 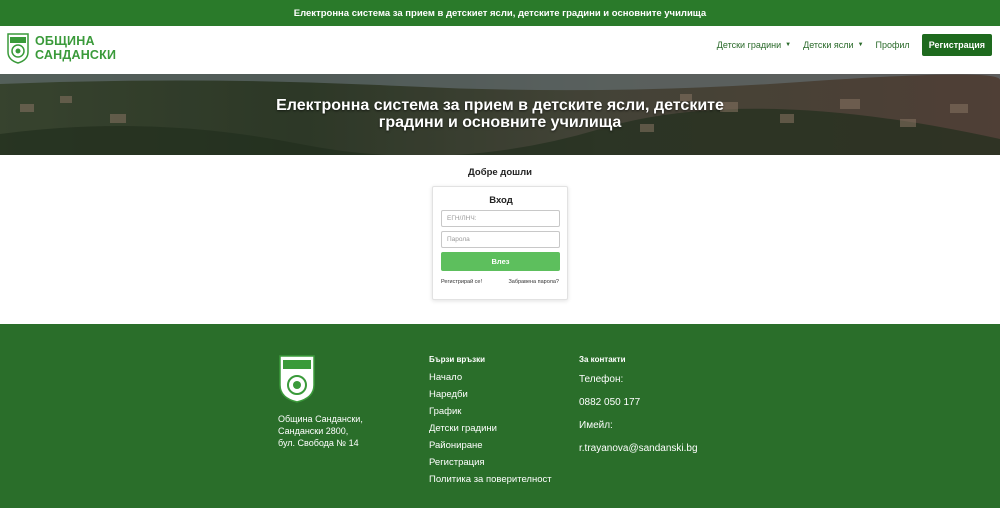 I want to click on phone-number: 0882 050 177, so click(x=638, y=403).